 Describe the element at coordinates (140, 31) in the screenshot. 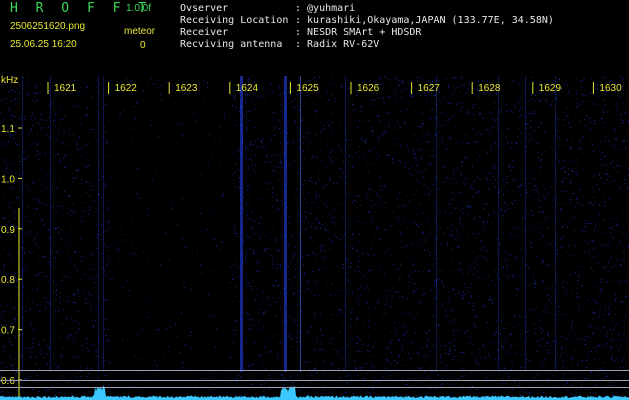

I see `meteor-label: meteor` at that location.